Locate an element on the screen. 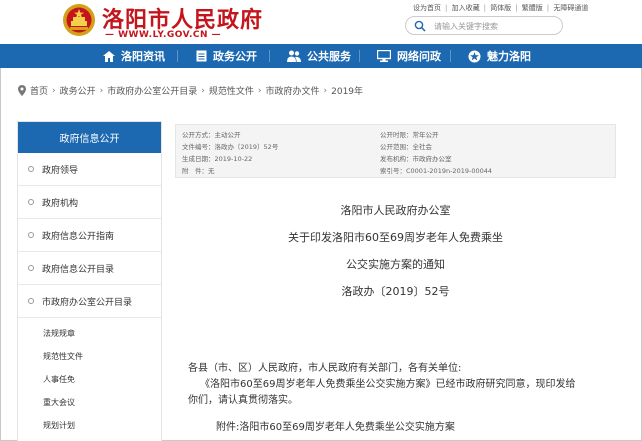 The width and height of the screenshot is (642, 441). meta-attachment: 附 件：无 is located at coordinates (198, 170).